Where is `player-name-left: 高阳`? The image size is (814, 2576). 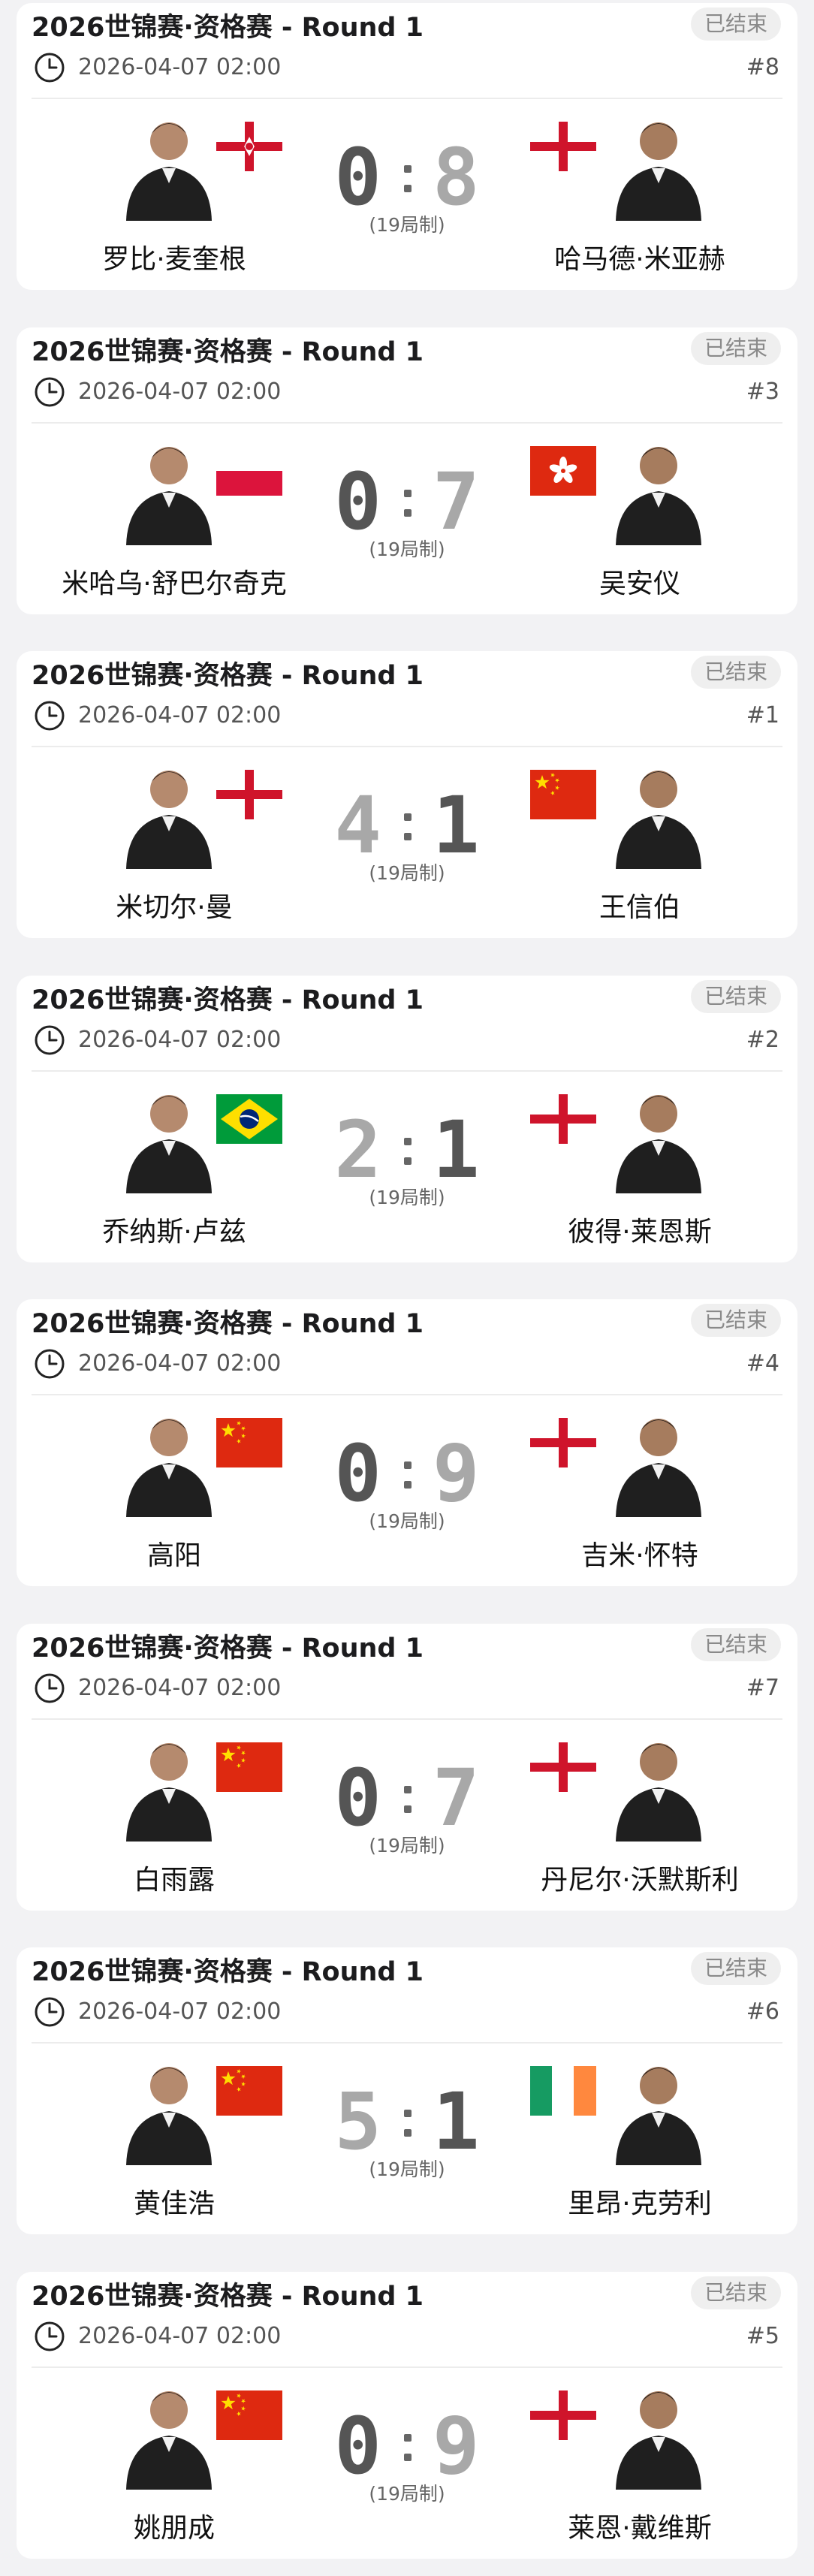 player-name-left: 高阳 is located at coordinates (174, 1553).